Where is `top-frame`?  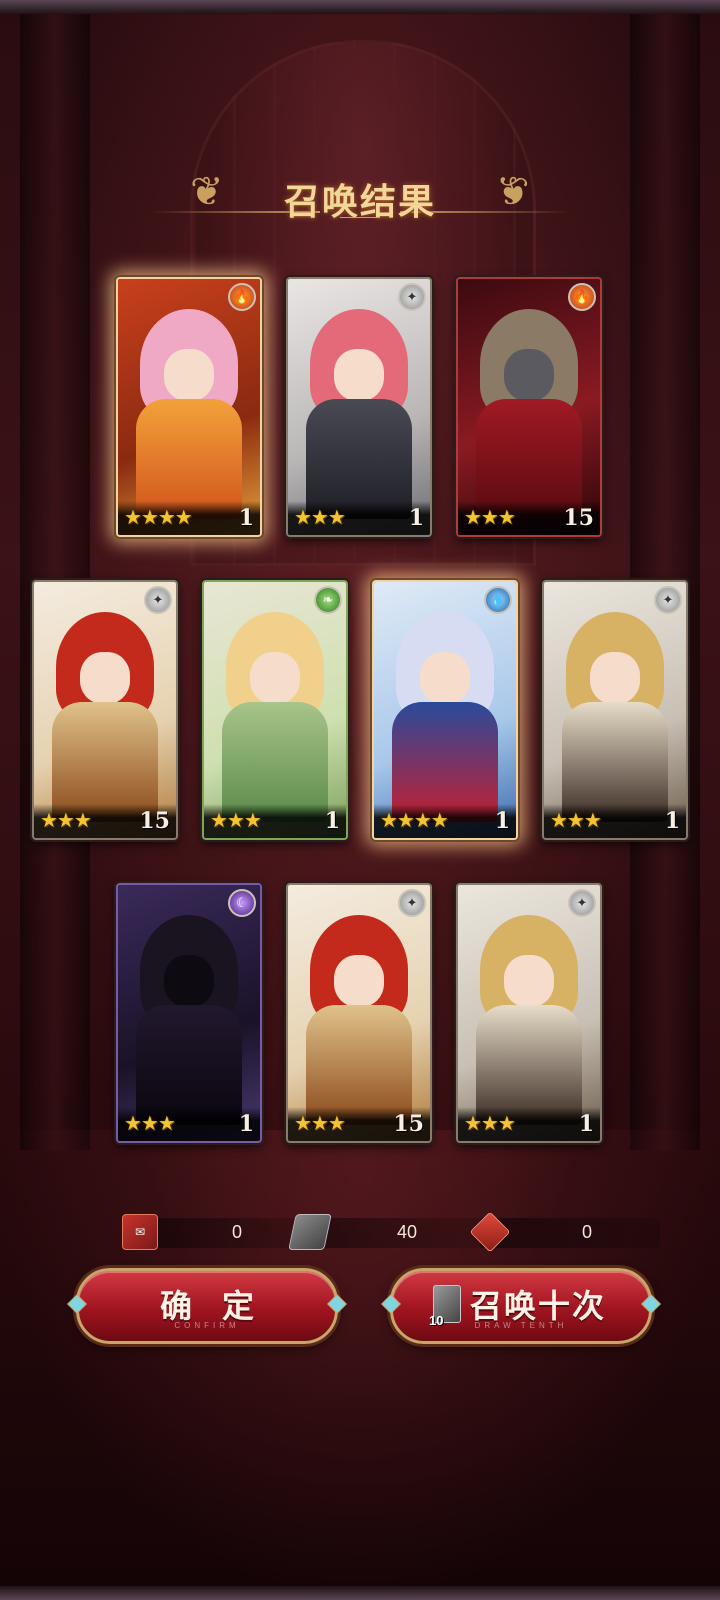 top-frame is located at coordinates (360, 7).